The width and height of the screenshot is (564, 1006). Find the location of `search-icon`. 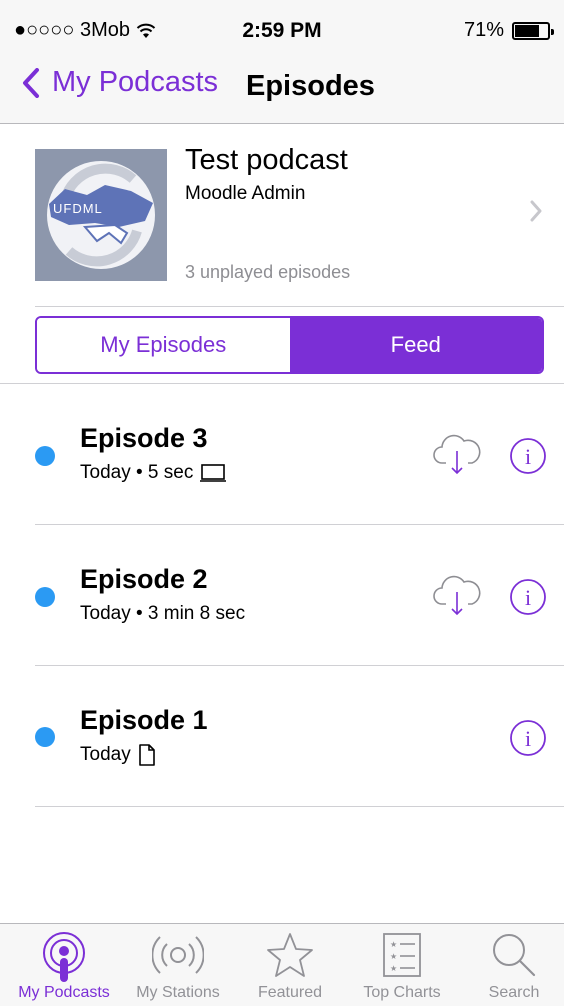

search-icon is located at coordinates (514, 955).